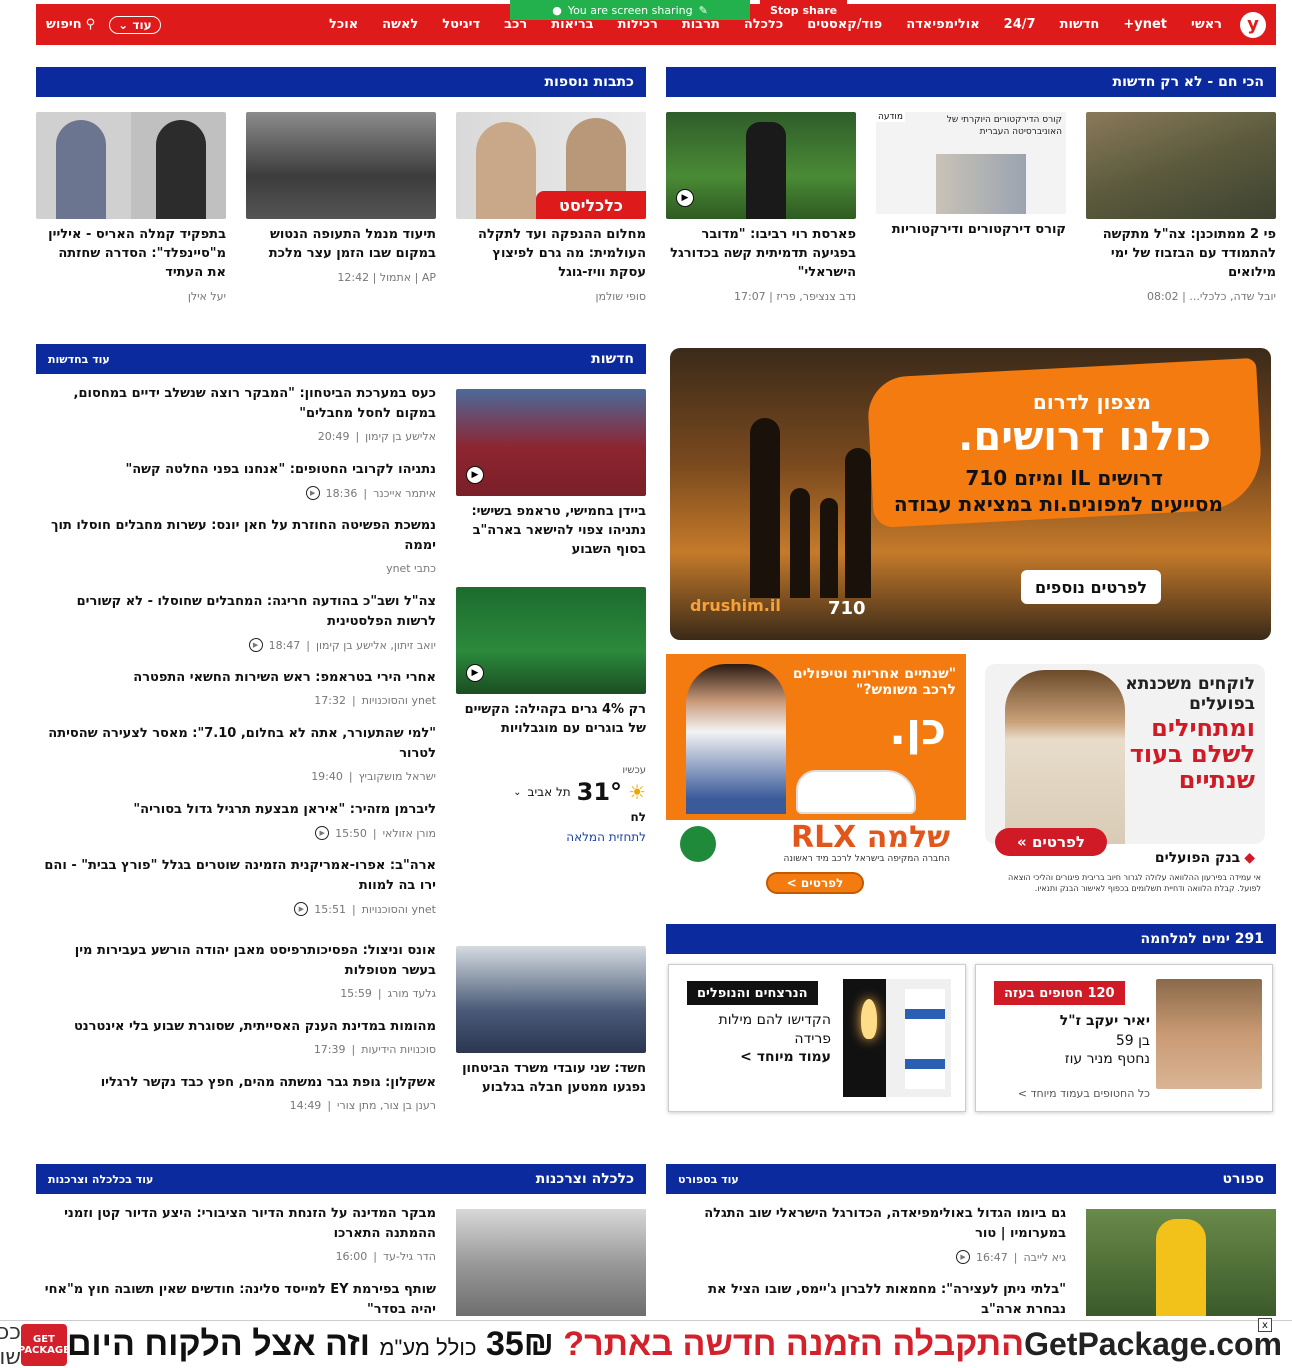 Image resolution: width=1292 pixels, height=1368 pixels. Describe the element at coordinates (1107, 1059) in the screenshot. I see `hostage-place: נחטף מניר עוז` at that location.